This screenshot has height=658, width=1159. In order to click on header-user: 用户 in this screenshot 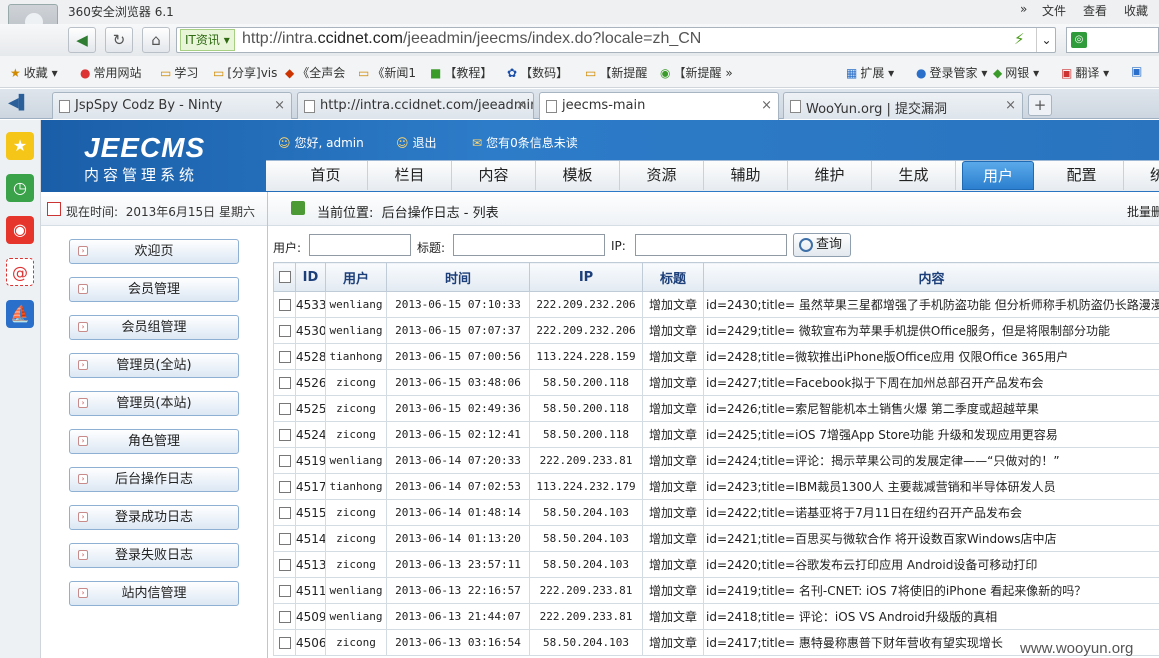, I will do `click(356, 277)`.